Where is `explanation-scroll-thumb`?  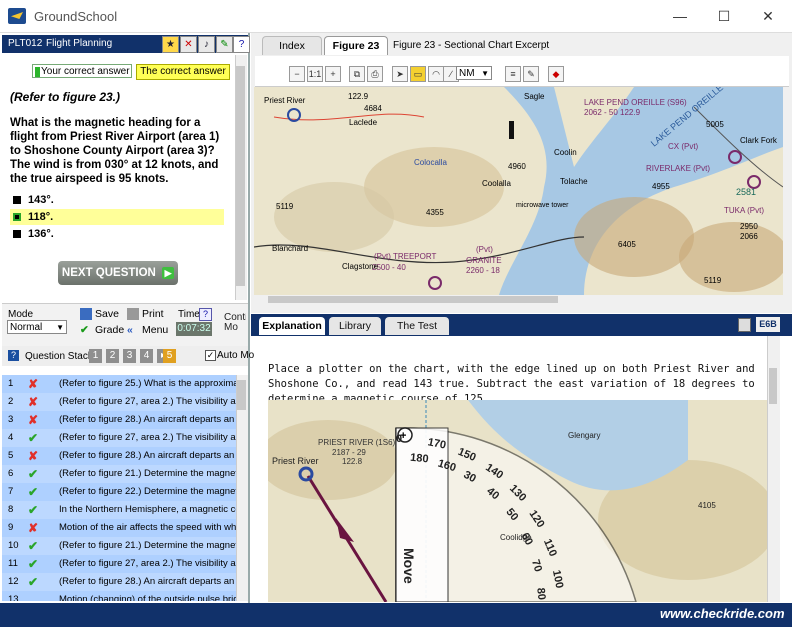 explanation-scroll-thumb is located at coordinates (773, 386).